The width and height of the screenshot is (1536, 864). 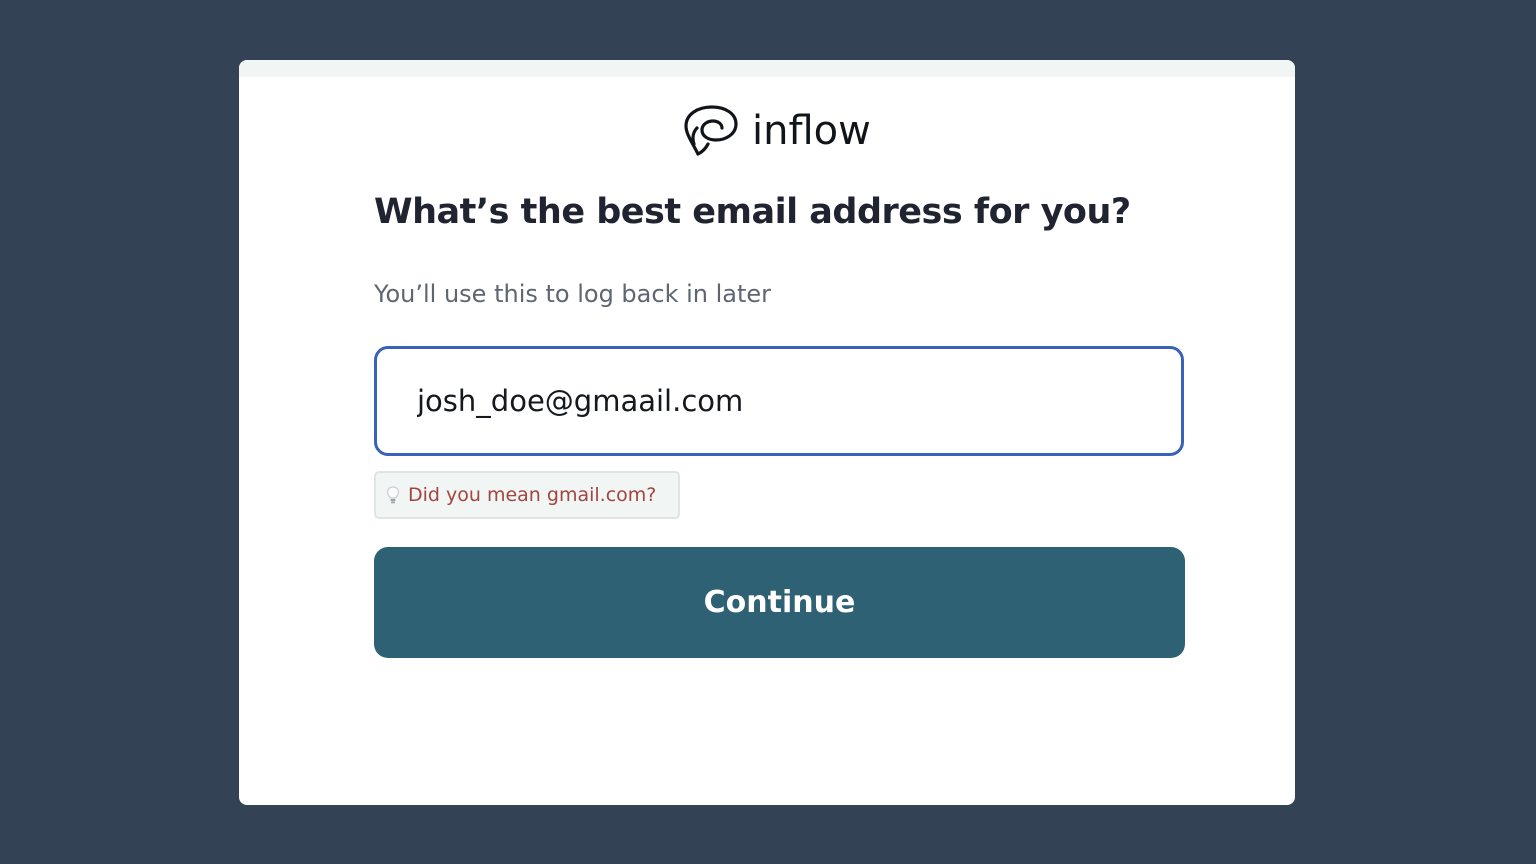 I want to click on brand-logo: inflow, so click(x=775, y=131).